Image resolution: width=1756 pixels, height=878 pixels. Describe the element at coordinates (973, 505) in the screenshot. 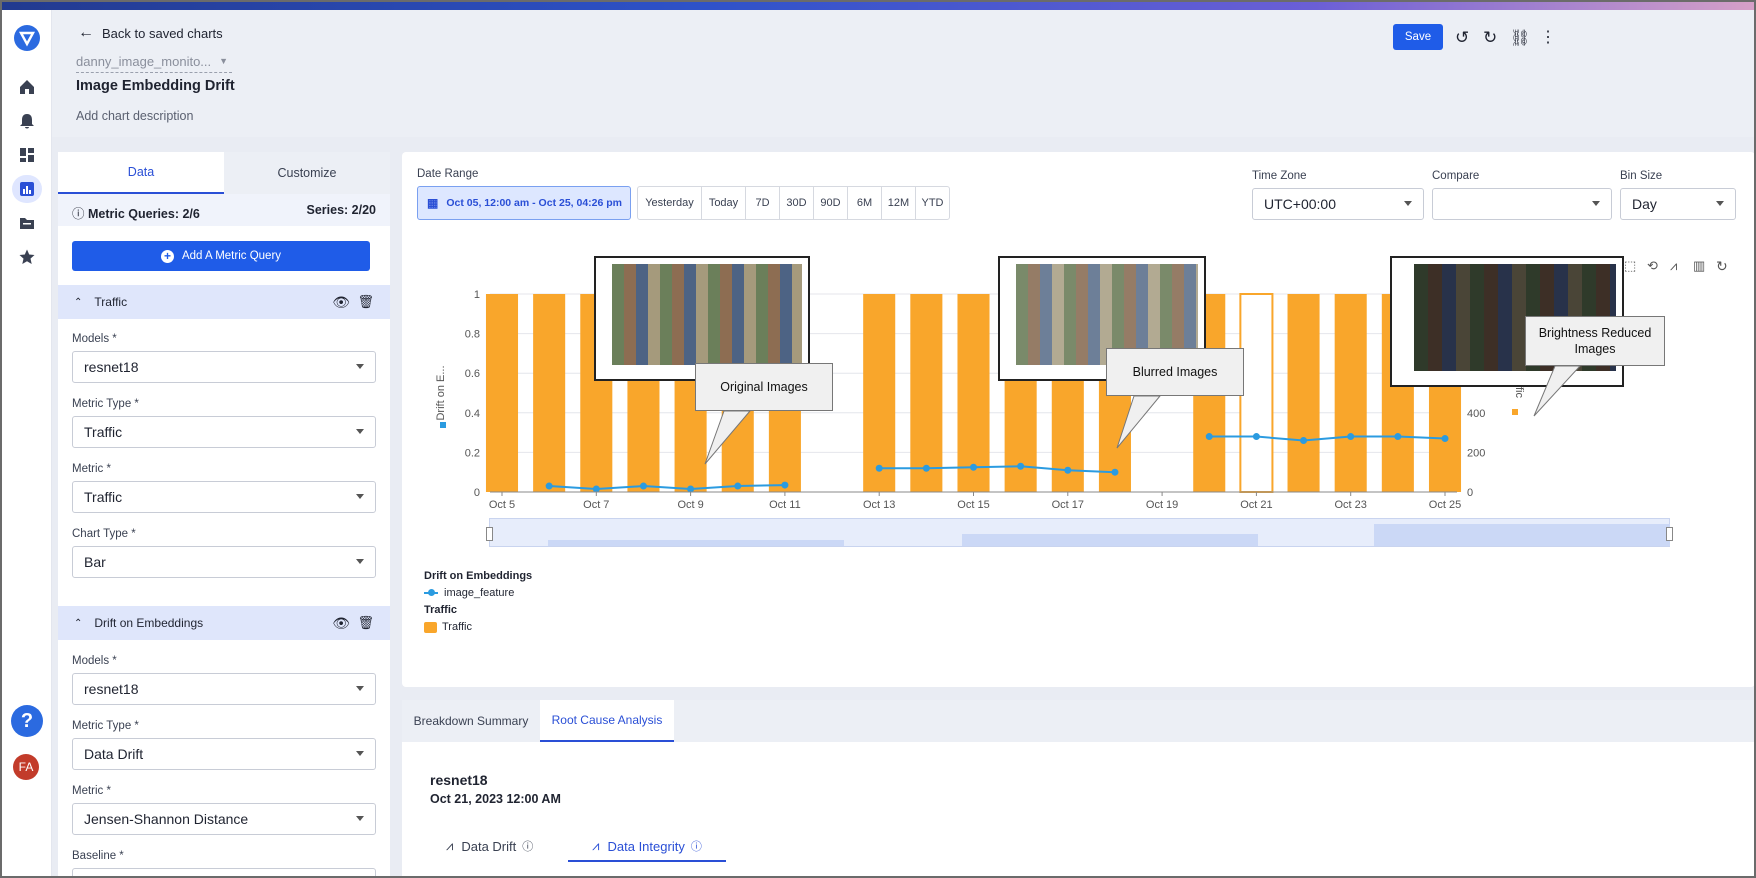

I see `x-tick-label: Oct 15` at that location.